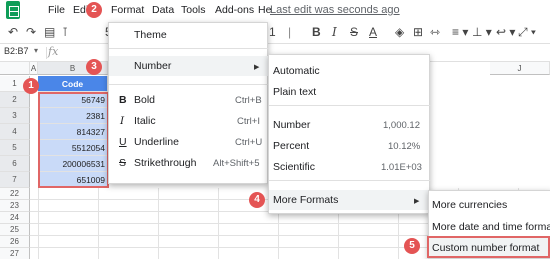 This screenshot has height=259, width=550. What do you see at coordinates (15, 253) in the screenshot?
I see `row-header-27: 27` at bounding box center [15, 253].